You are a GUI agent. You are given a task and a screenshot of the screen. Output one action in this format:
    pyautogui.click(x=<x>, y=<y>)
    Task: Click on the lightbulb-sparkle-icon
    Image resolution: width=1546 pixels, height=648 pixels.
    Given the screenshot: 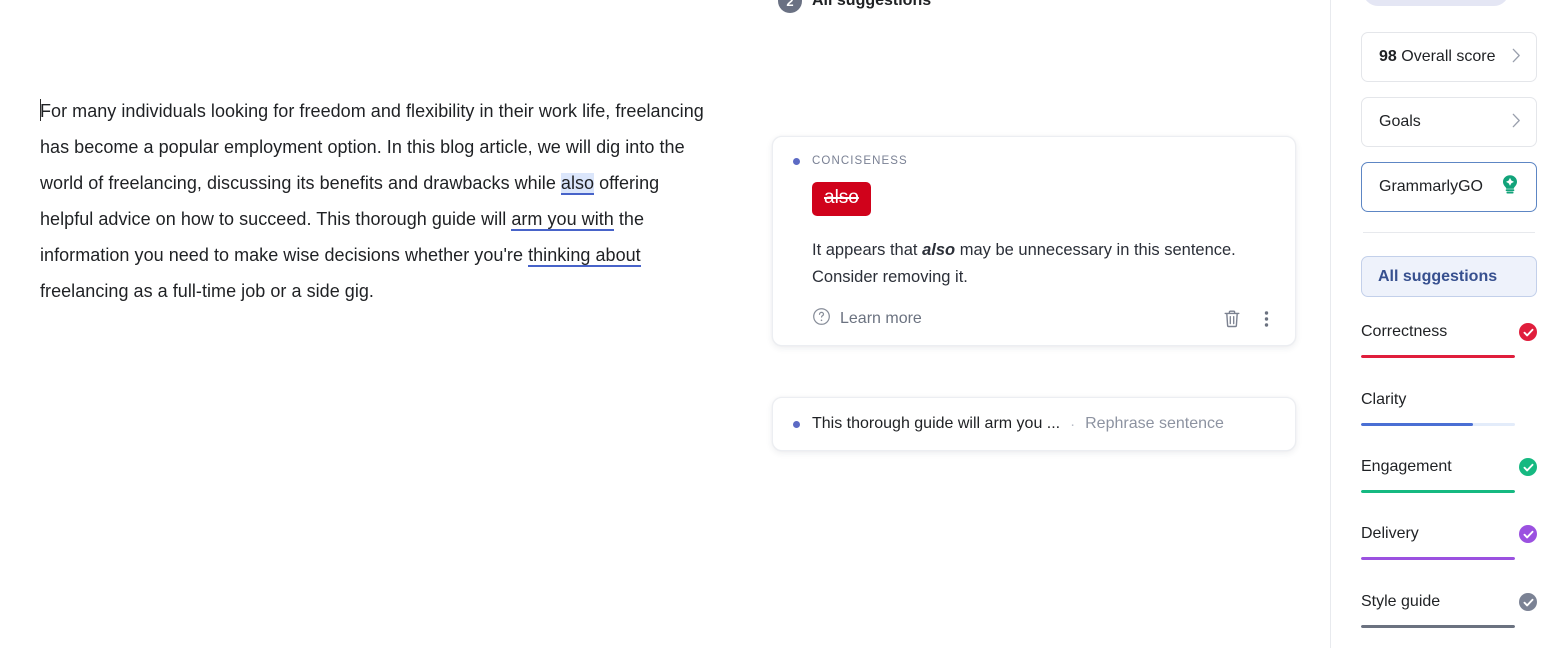 What is the action you would take?
    pyautogui.click(x=1510, y=187)
    